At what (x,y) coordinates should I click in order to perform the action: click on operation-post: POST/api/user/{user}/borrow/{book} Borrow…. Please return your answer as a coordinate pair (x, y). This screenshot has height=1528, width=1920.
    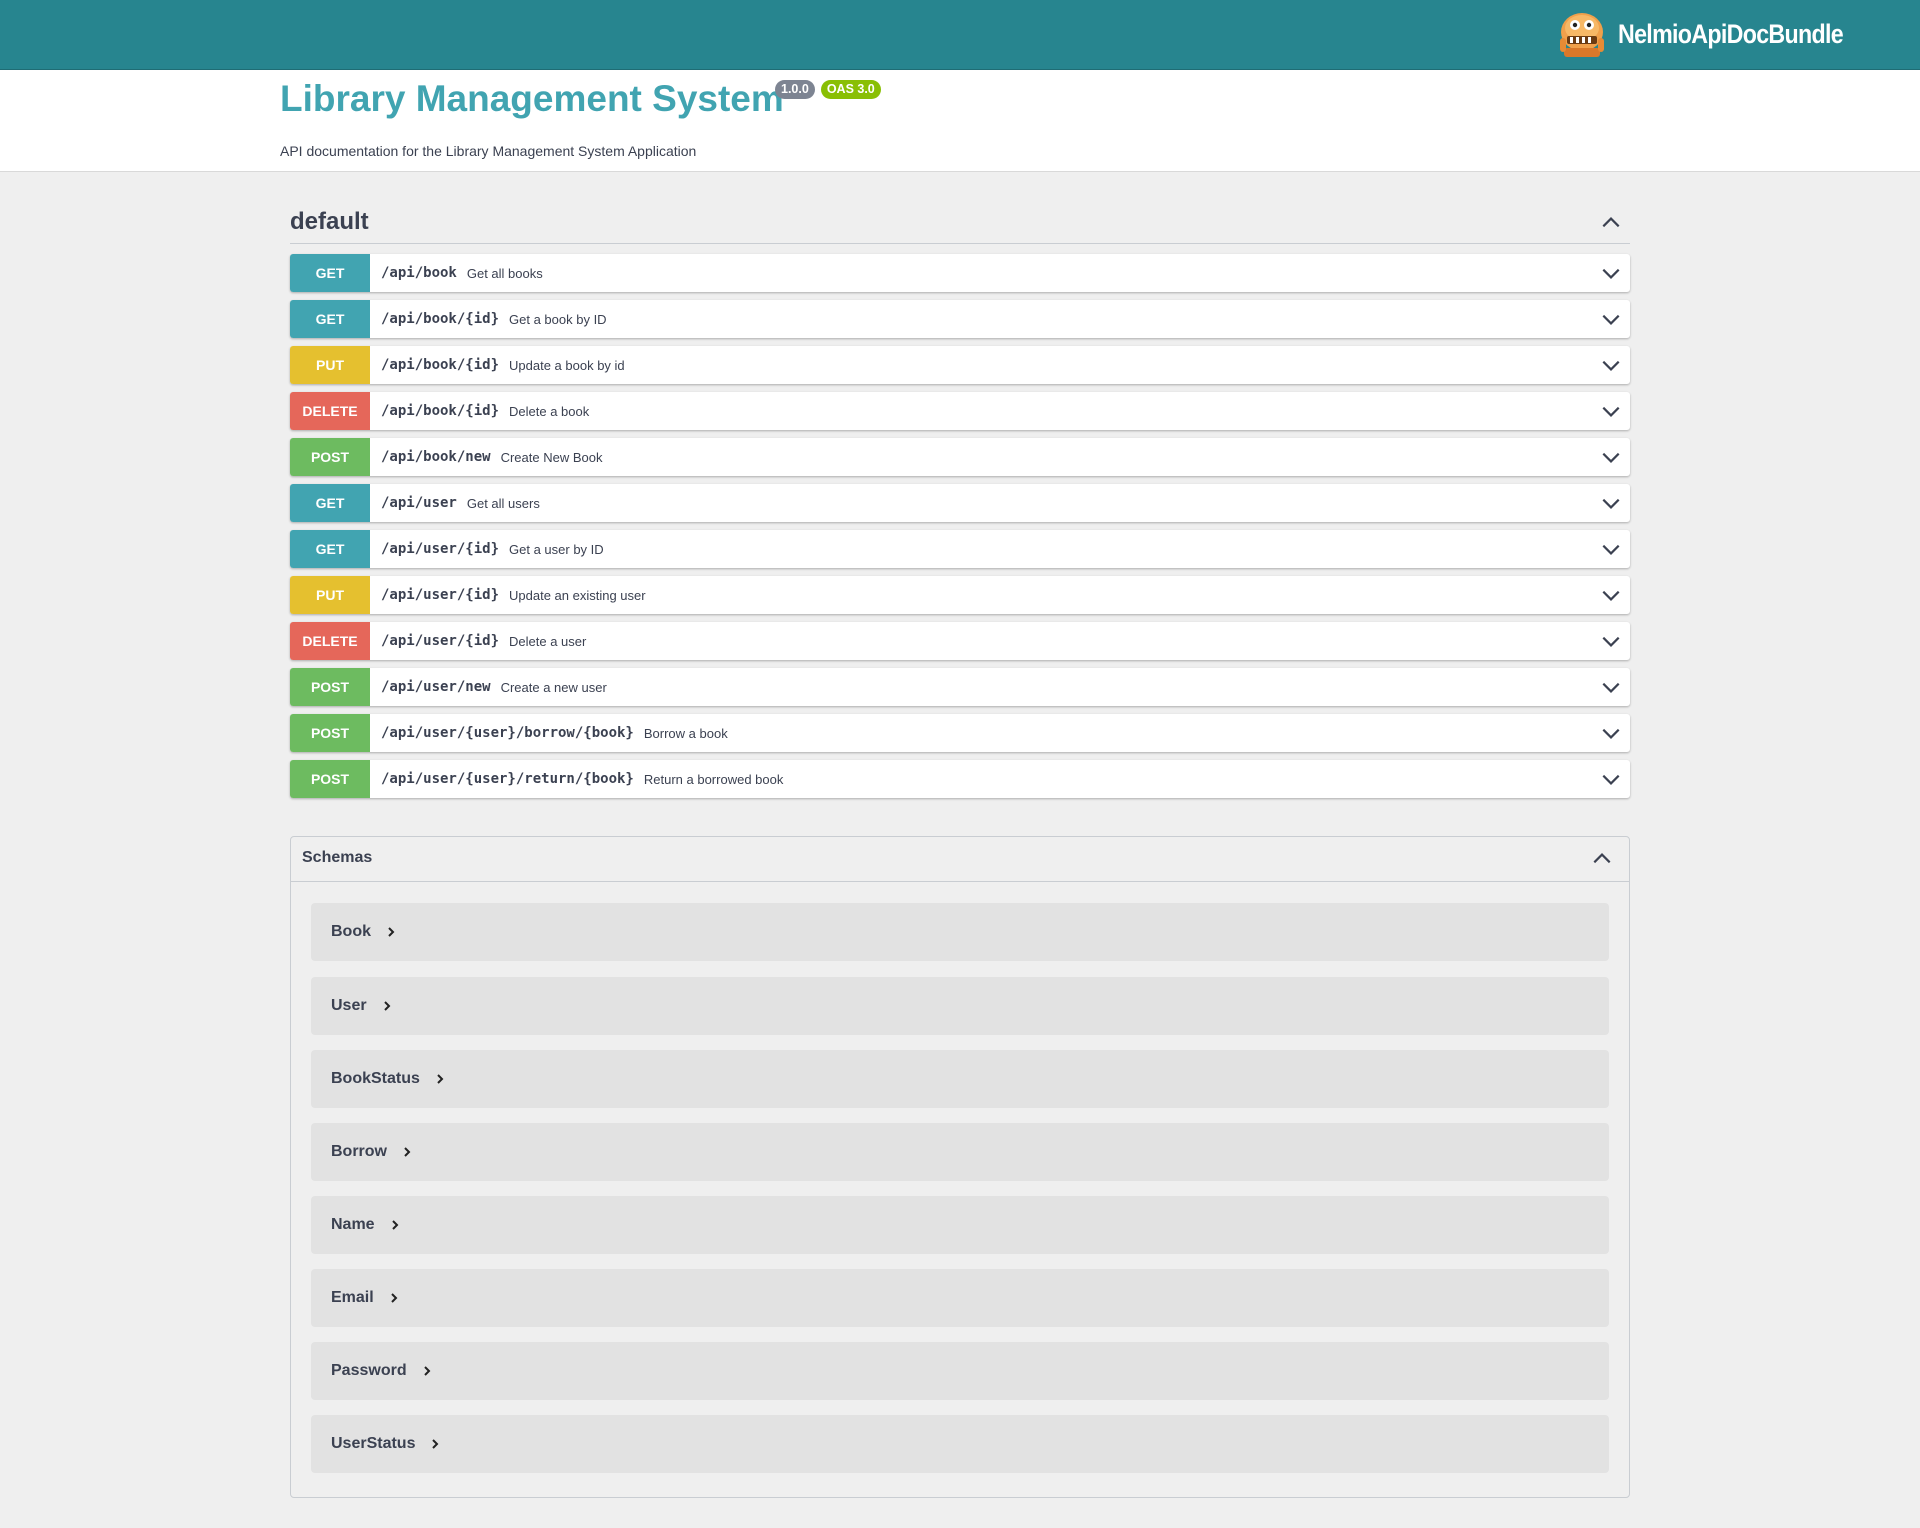
    Looking at the image, I should click on (960, 733).